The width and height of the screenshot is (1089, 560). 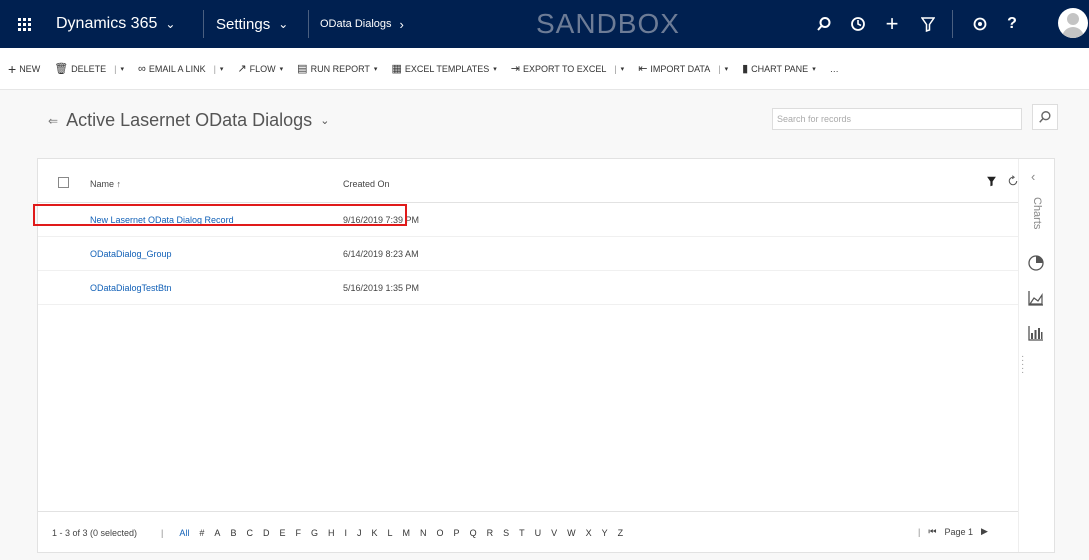 I want to click on flow-button: ↗ FLOW ▾, so click(x=260, y=68).